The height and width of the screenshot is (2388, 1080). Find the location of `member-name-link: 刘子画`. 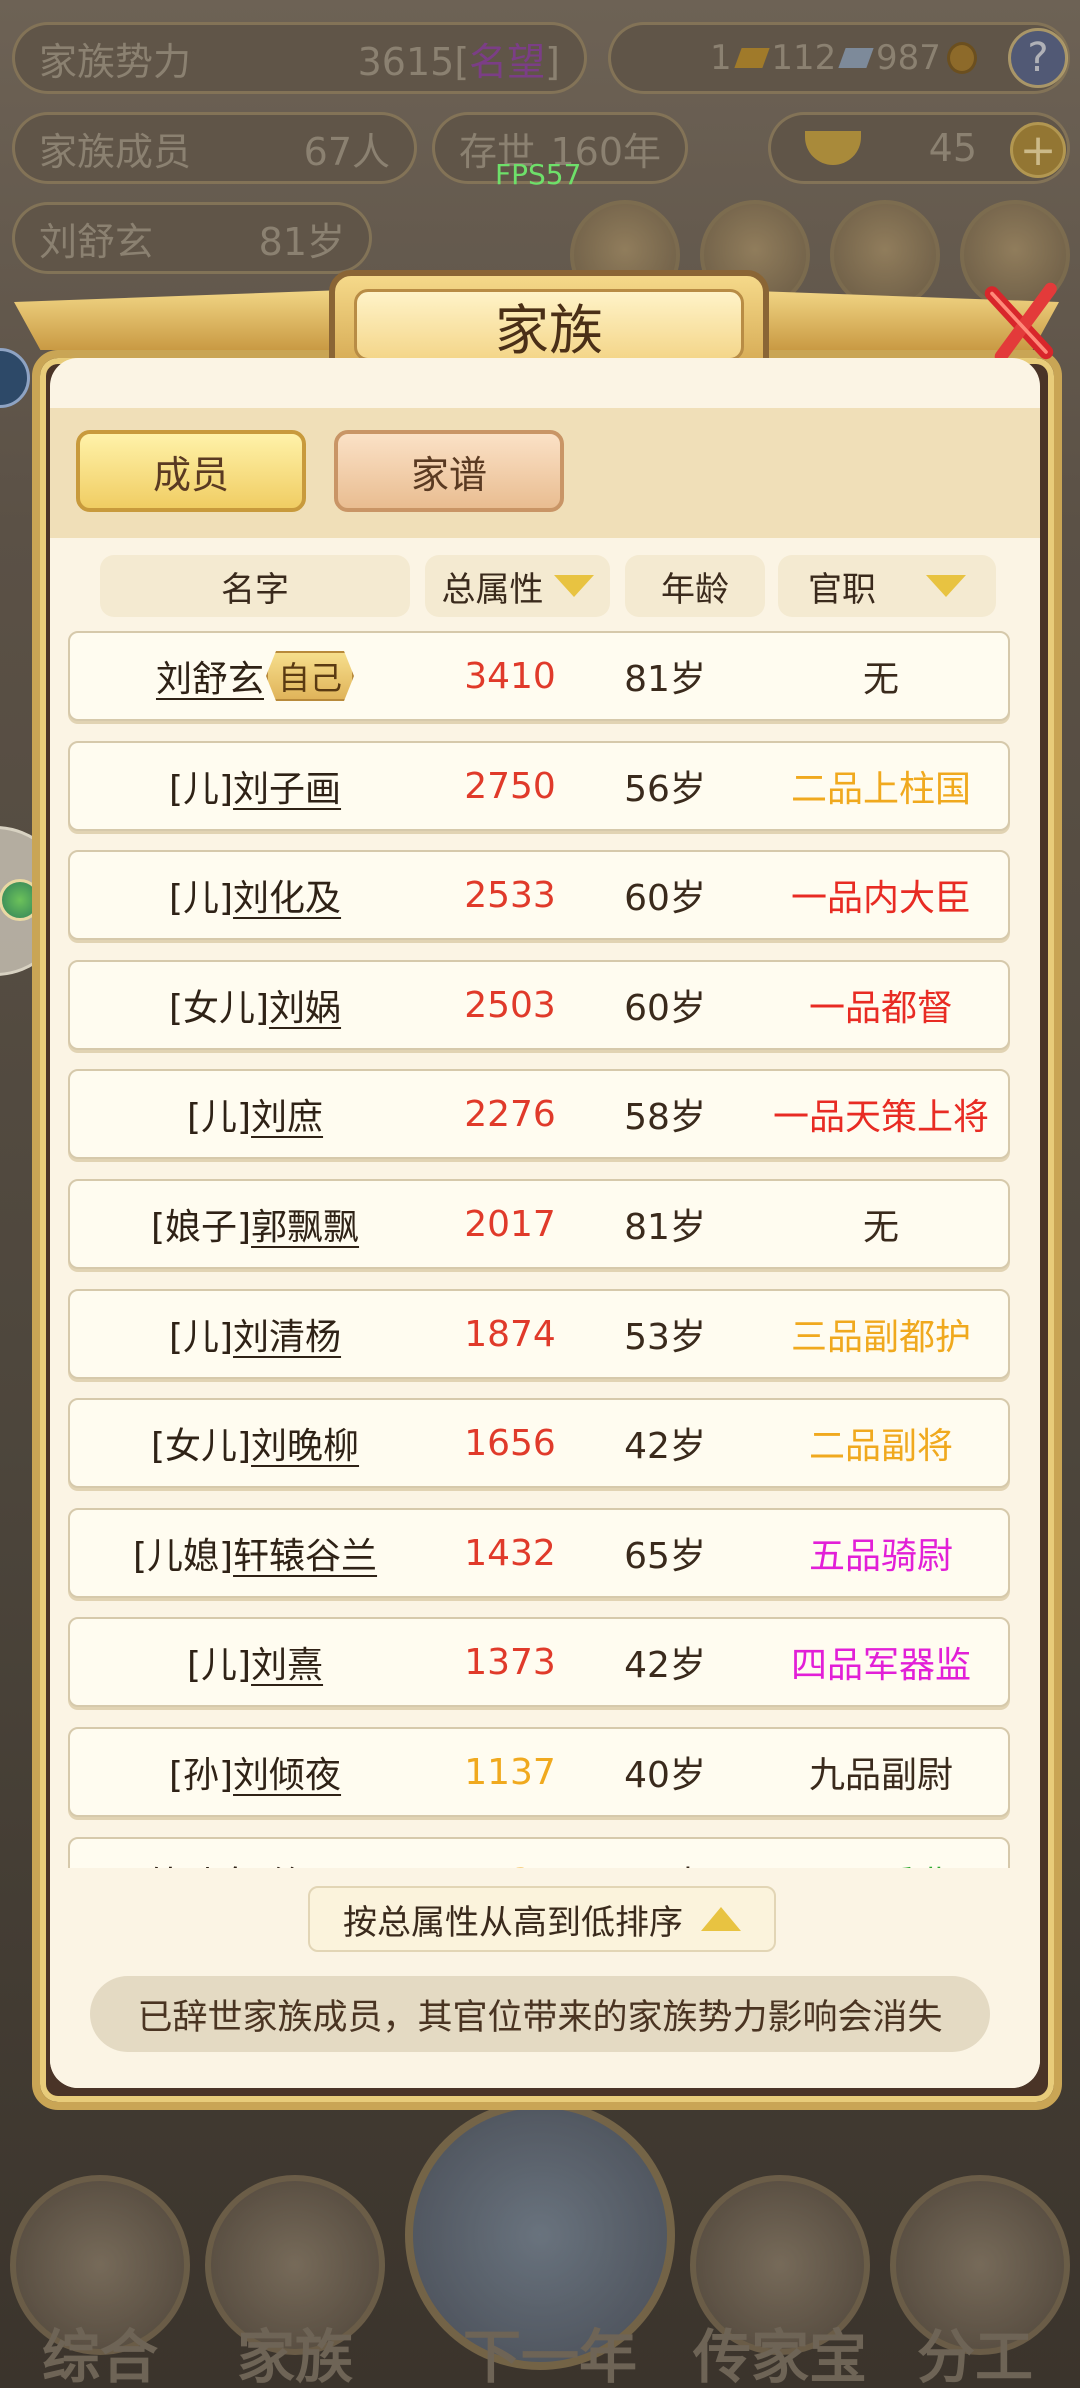

member-name-link: 刘子画 is located at coordinates (287, 786).